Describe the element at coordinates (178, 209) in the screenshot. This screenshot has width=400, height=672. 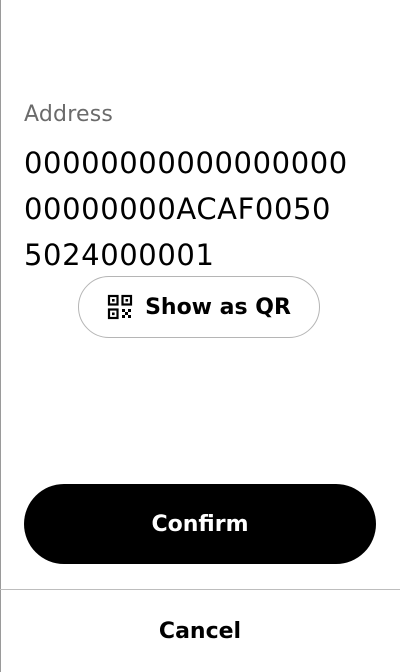
I see `address-line: 00000000ACAF0050` at that location.